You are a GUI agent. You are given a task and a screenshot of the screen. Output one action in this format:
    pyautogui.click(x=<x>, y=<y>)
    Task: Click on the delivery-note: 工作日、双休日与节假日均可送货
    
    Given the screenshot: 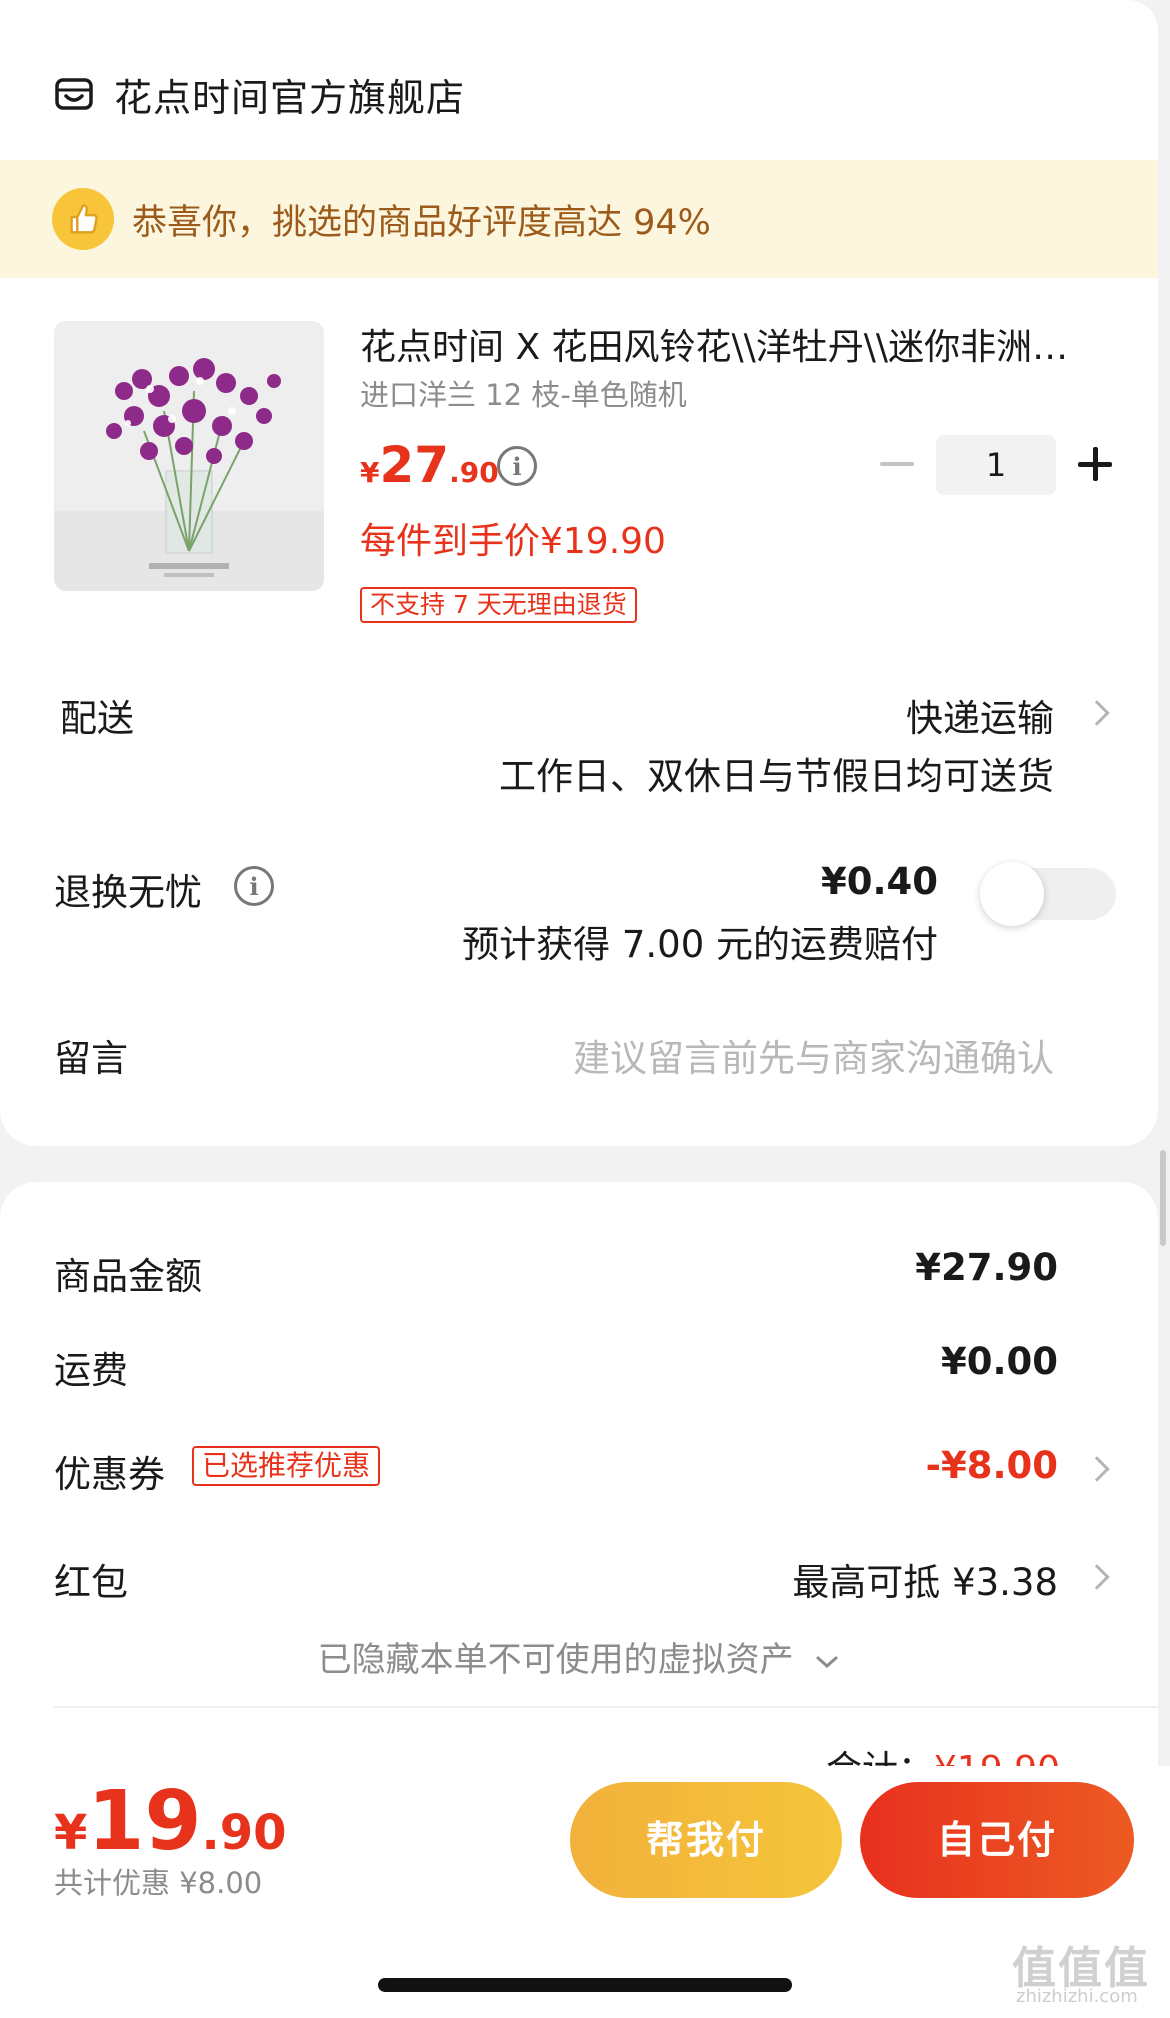 What is the action you would take?
    pyautogui.click(x=776, y=776)
    